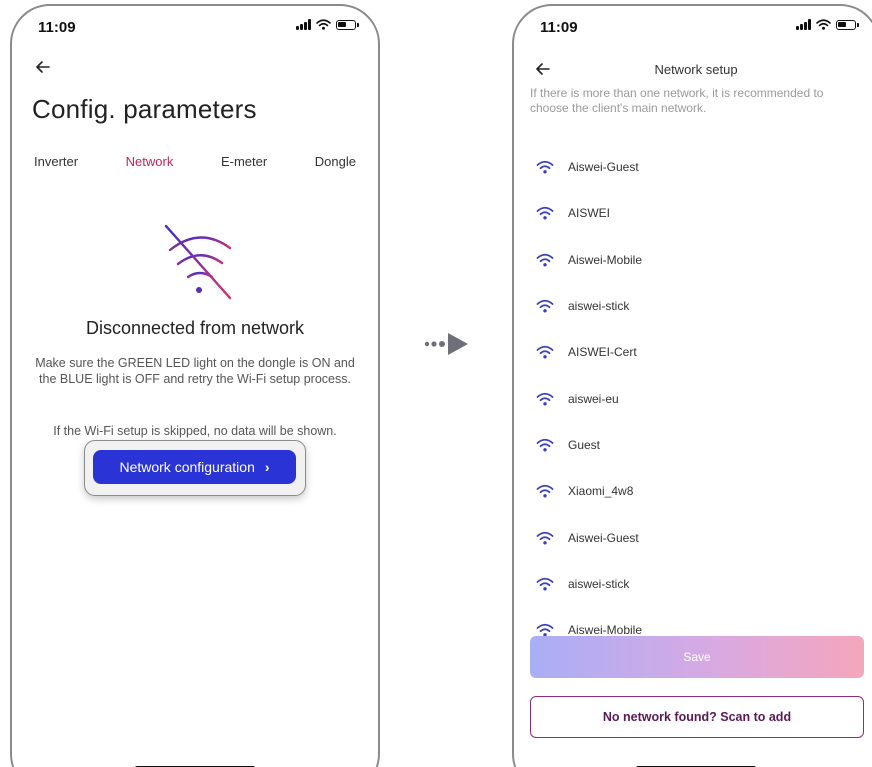 The width and height of the screenshot is (872, 767). Describe the element at coordinates (56, 161) in the screenshot. I see `tab-inverter: Inverter` at that location.